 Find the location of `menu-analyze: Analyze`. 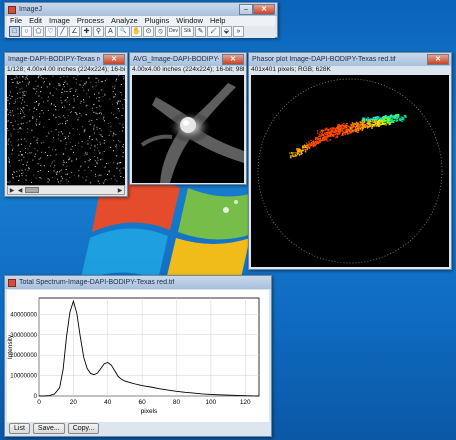

menu-analyze: Analyze is located at coordinates (124, 21).